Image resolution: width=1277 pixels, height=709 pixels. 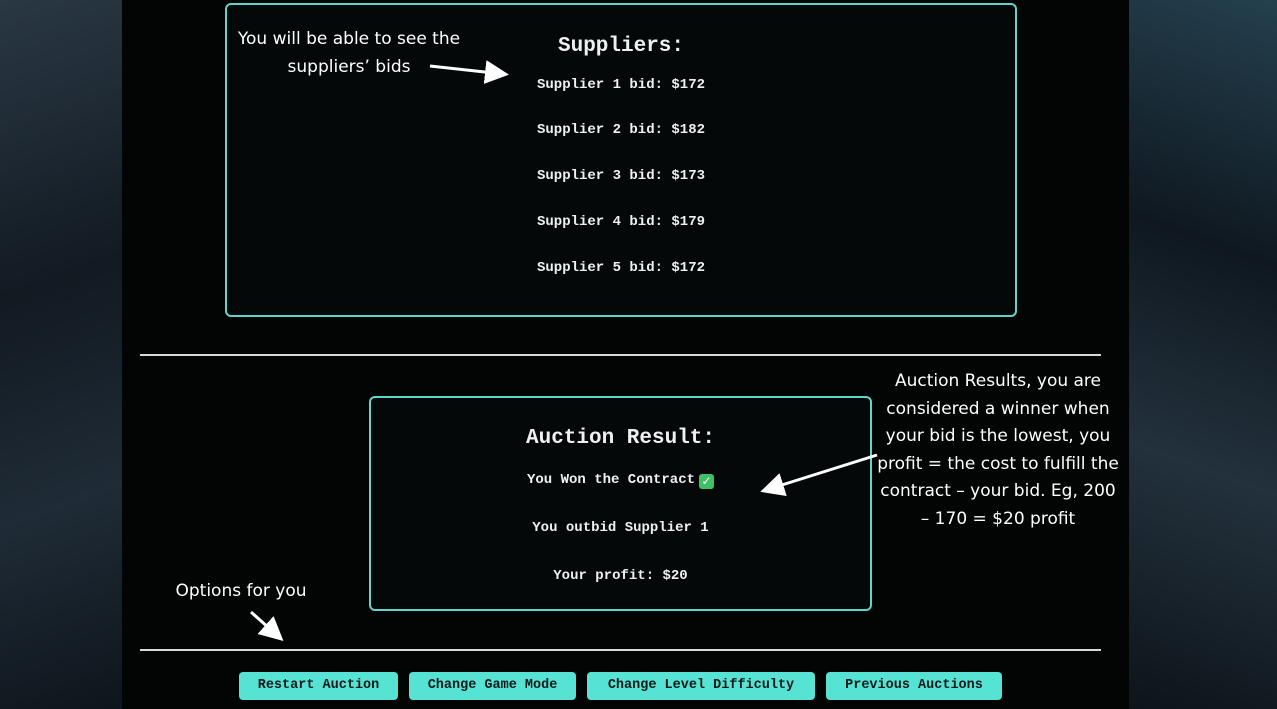 I want to click on arrow-to-result, so click(x=819, y=475).